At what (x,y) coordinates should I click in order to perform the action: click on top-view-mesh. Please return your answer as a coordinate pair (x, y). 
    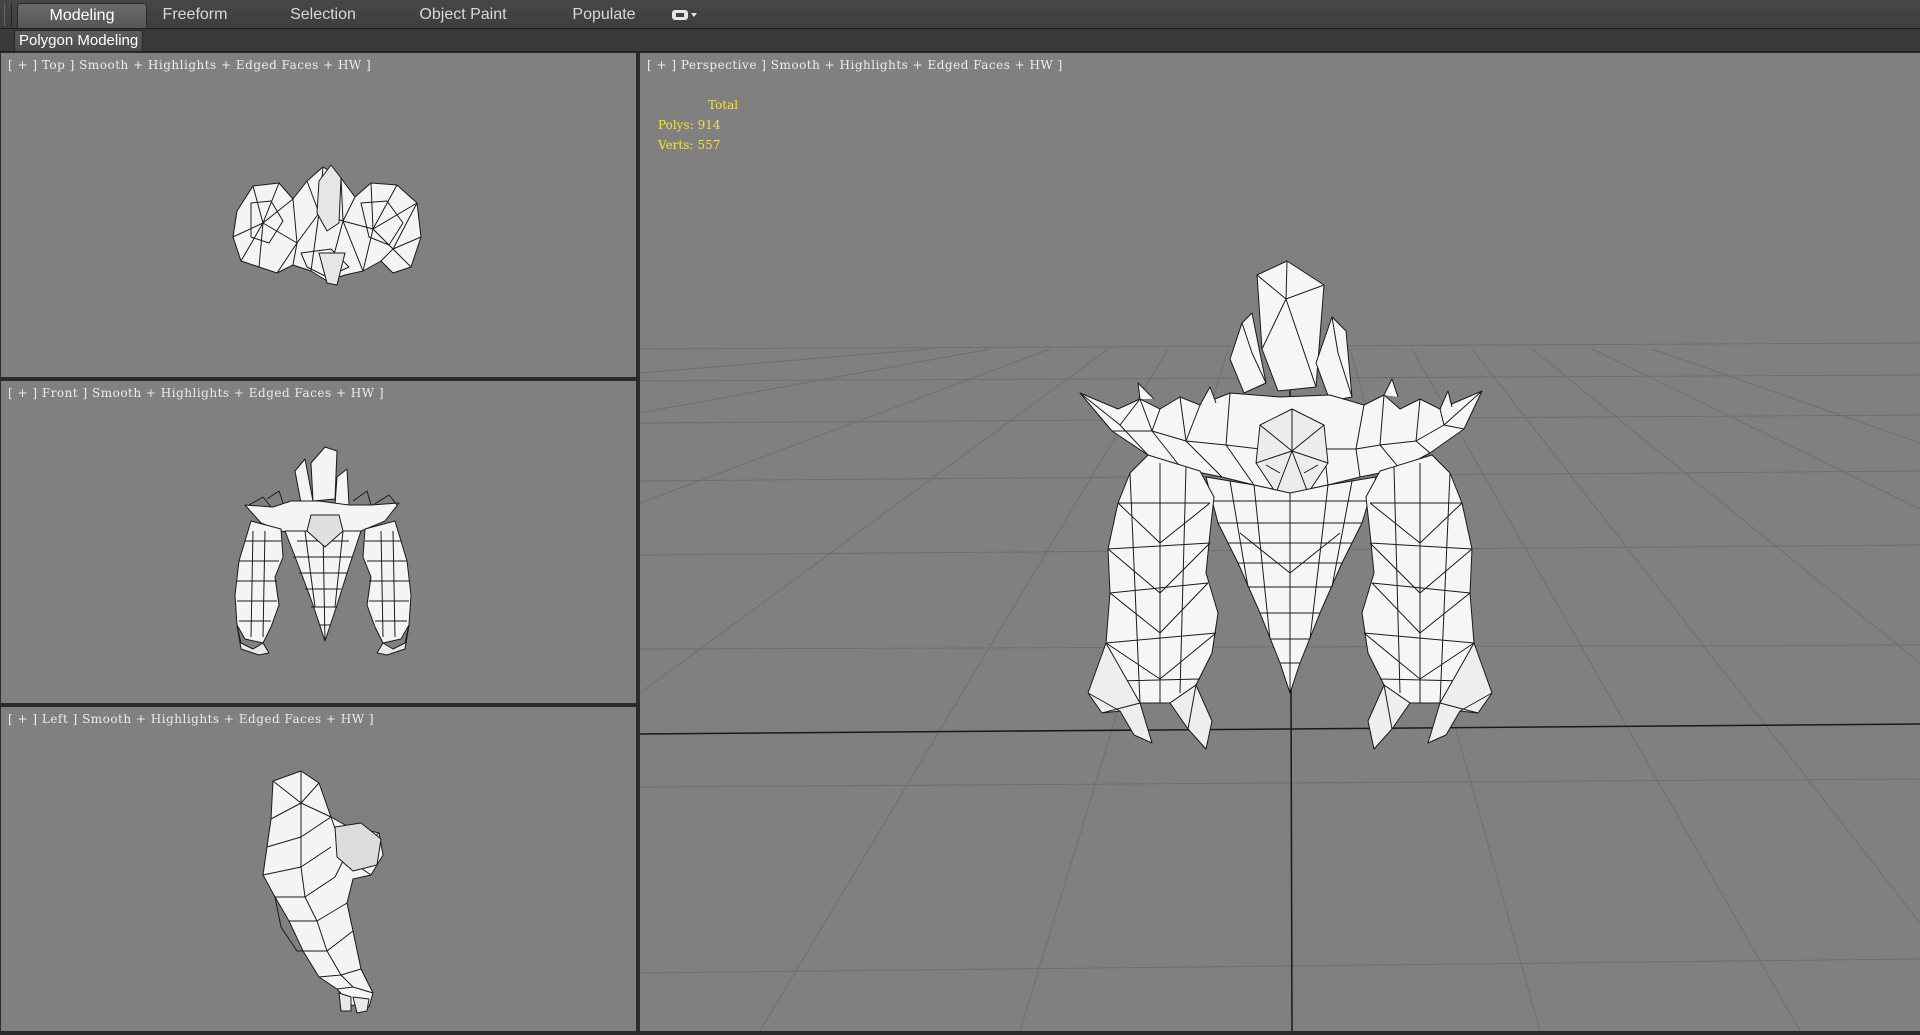
    Looking at the image, I should click on (327, 225).